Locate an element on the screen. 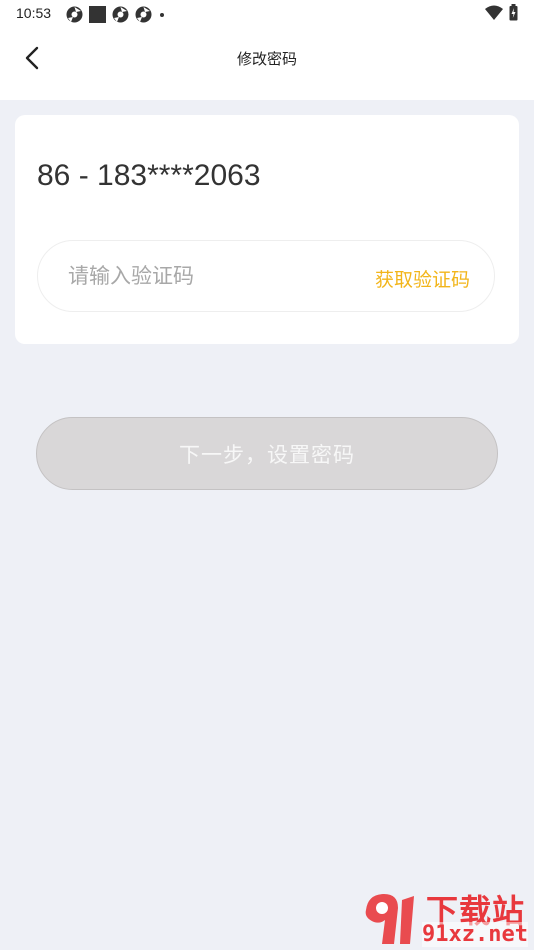 The image size is (534, 950). verification-code-field: 获取验证码 is located at coordinates (266, 276).